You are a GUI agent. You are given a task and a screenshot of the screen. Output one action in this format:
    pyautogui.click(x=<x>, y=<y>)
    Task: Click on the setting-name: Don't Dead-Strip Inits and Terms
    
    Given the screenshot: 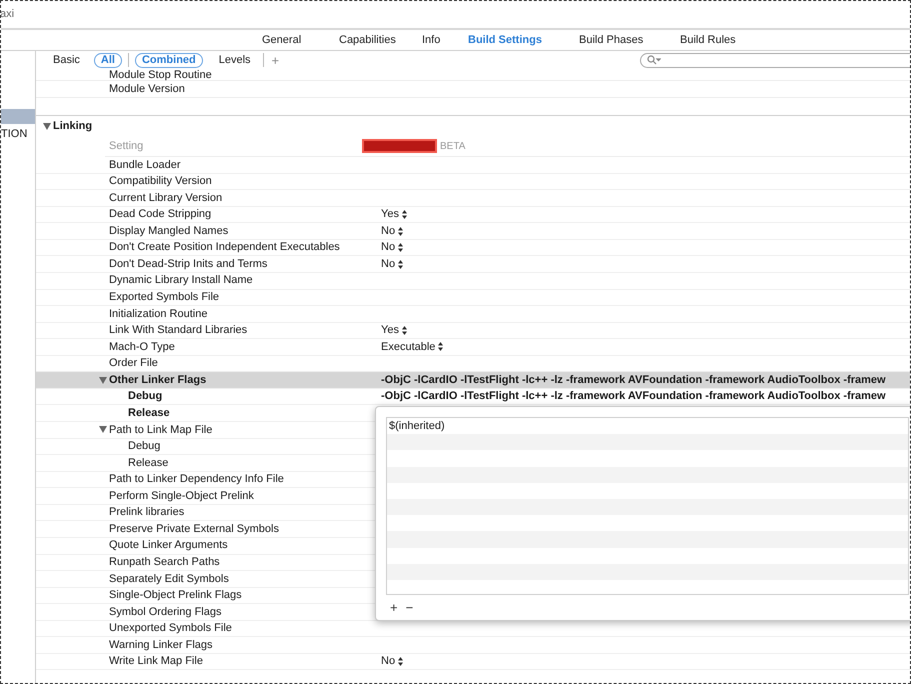 What is the action you would take?
    pyautogui.click(x=188, y=264)
    